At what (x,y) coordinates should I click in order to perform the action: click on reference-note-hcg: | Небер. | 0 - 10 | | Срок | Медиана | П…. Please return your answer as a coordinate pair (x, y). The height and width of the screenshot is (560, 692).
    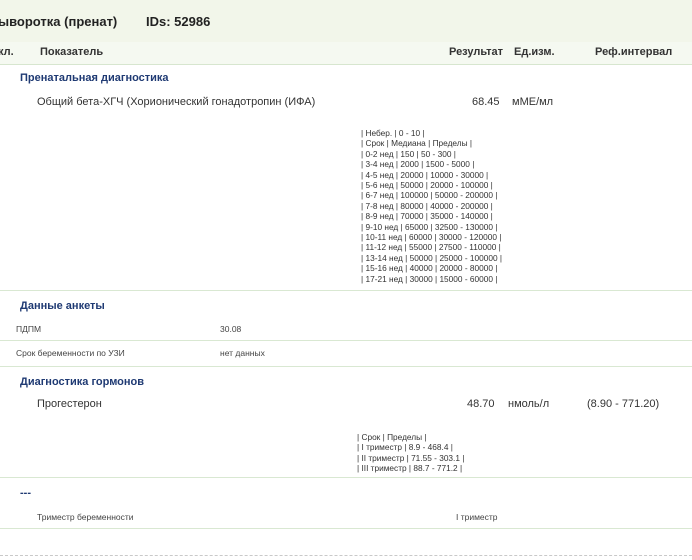
    Looking at the image, I should click on (432, 206).